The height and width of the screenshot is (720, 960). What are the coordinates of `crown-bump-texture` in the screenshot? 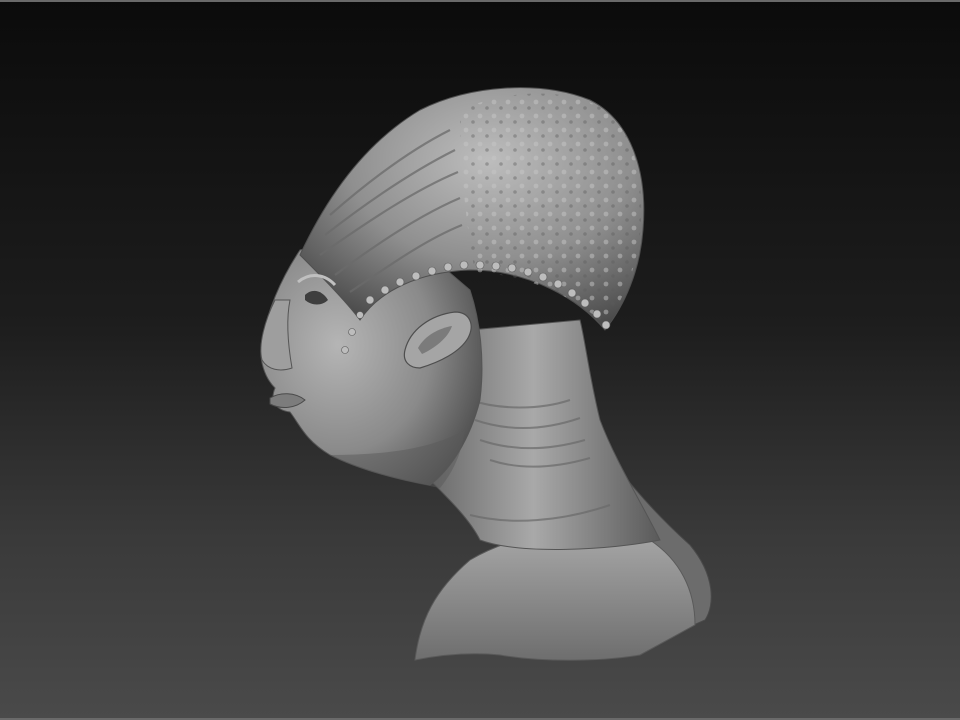 It's located at (551, 209).